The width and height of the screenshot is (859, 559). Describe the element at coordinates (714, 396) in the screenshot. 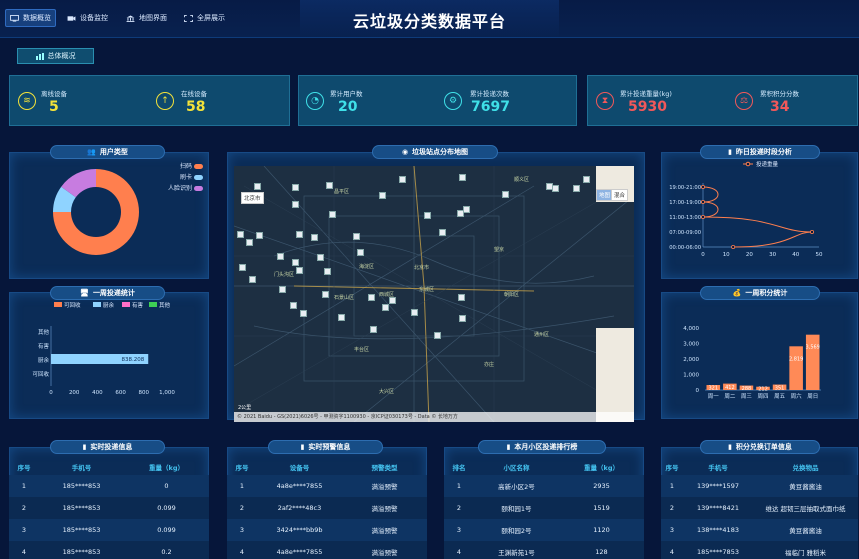

I see `x-tick-label: 周一` at that location.